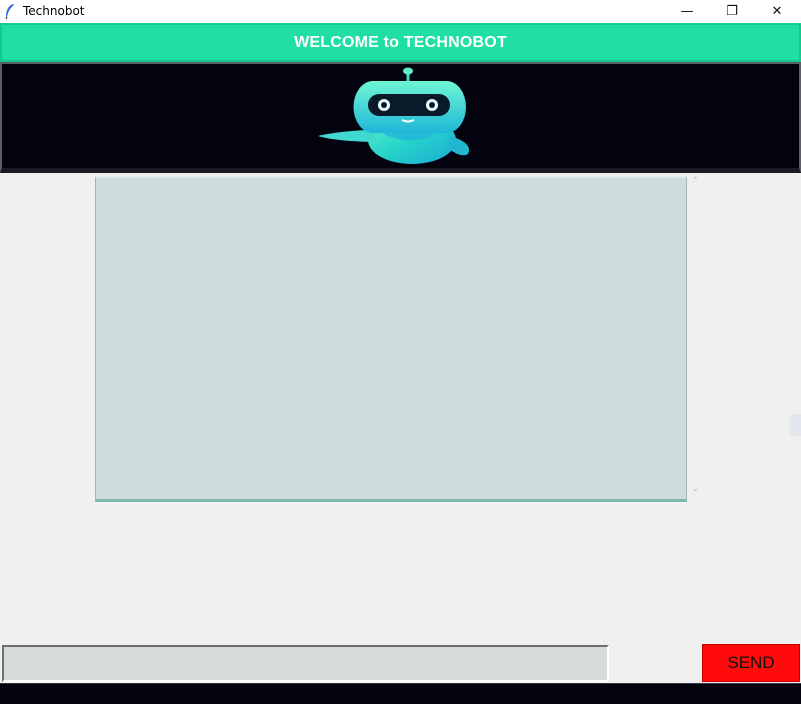  I want to click on title-bar: Technobot — ❐ ✕, so click(400, 11).